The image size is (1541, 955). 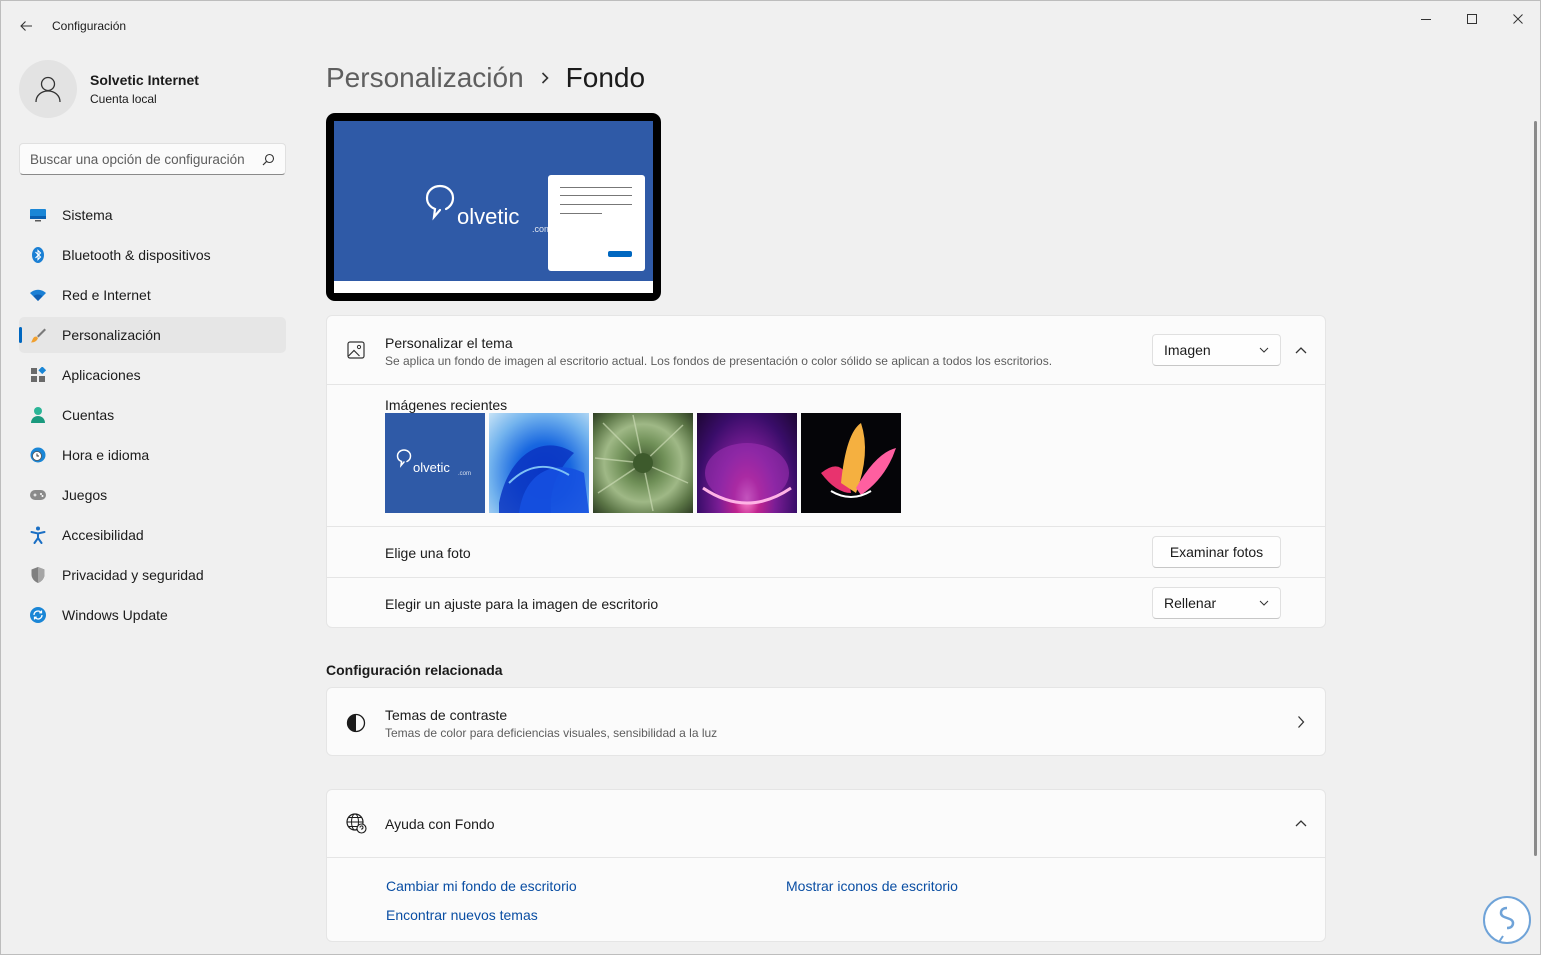 What do you see at coordinates (85, 495) in the screenshot?
I see `sidebar-item-label: Juegos` at bounding box center [85, 495].